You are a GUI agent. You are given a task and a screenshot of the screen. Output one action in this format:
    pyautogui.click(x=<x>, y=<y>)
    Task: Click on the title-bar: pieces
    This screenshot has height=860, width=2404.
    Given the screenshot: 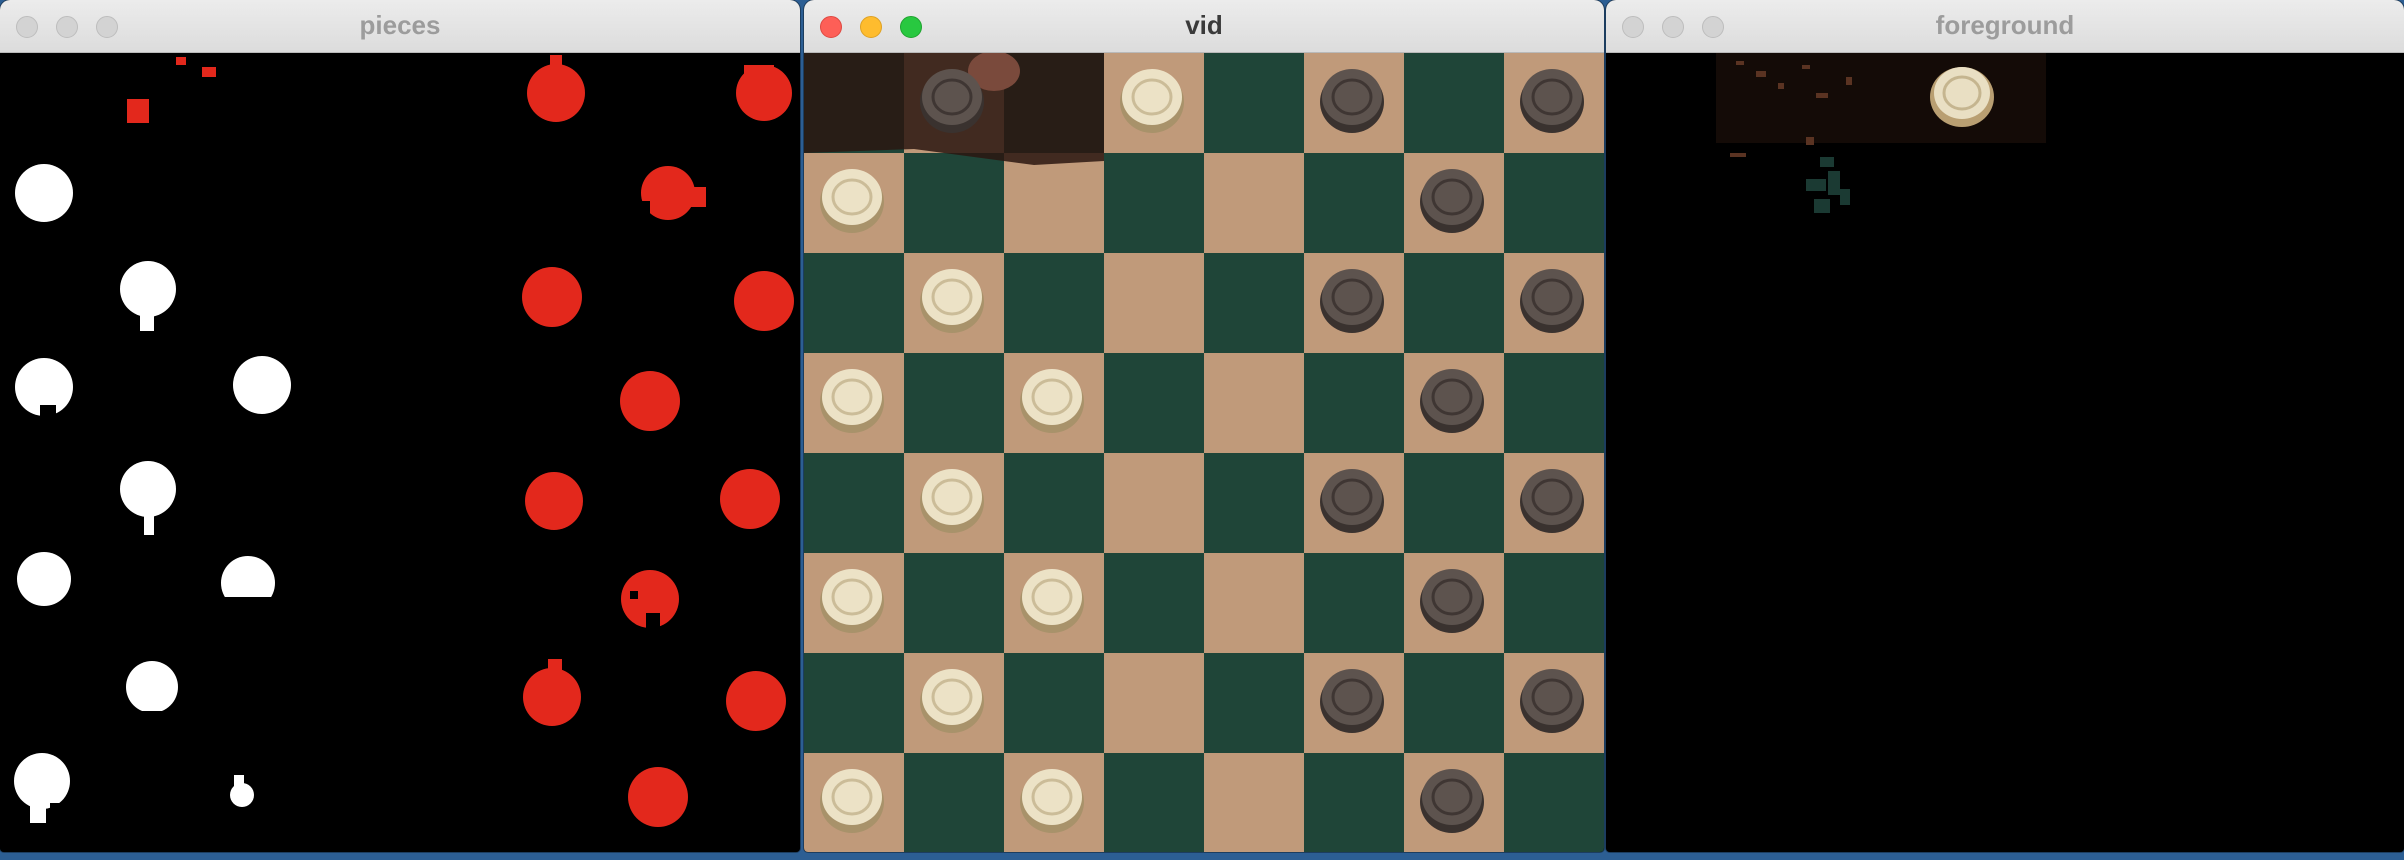 What is the action you would take?
    pyautogui.click(x=400, y=26)
    